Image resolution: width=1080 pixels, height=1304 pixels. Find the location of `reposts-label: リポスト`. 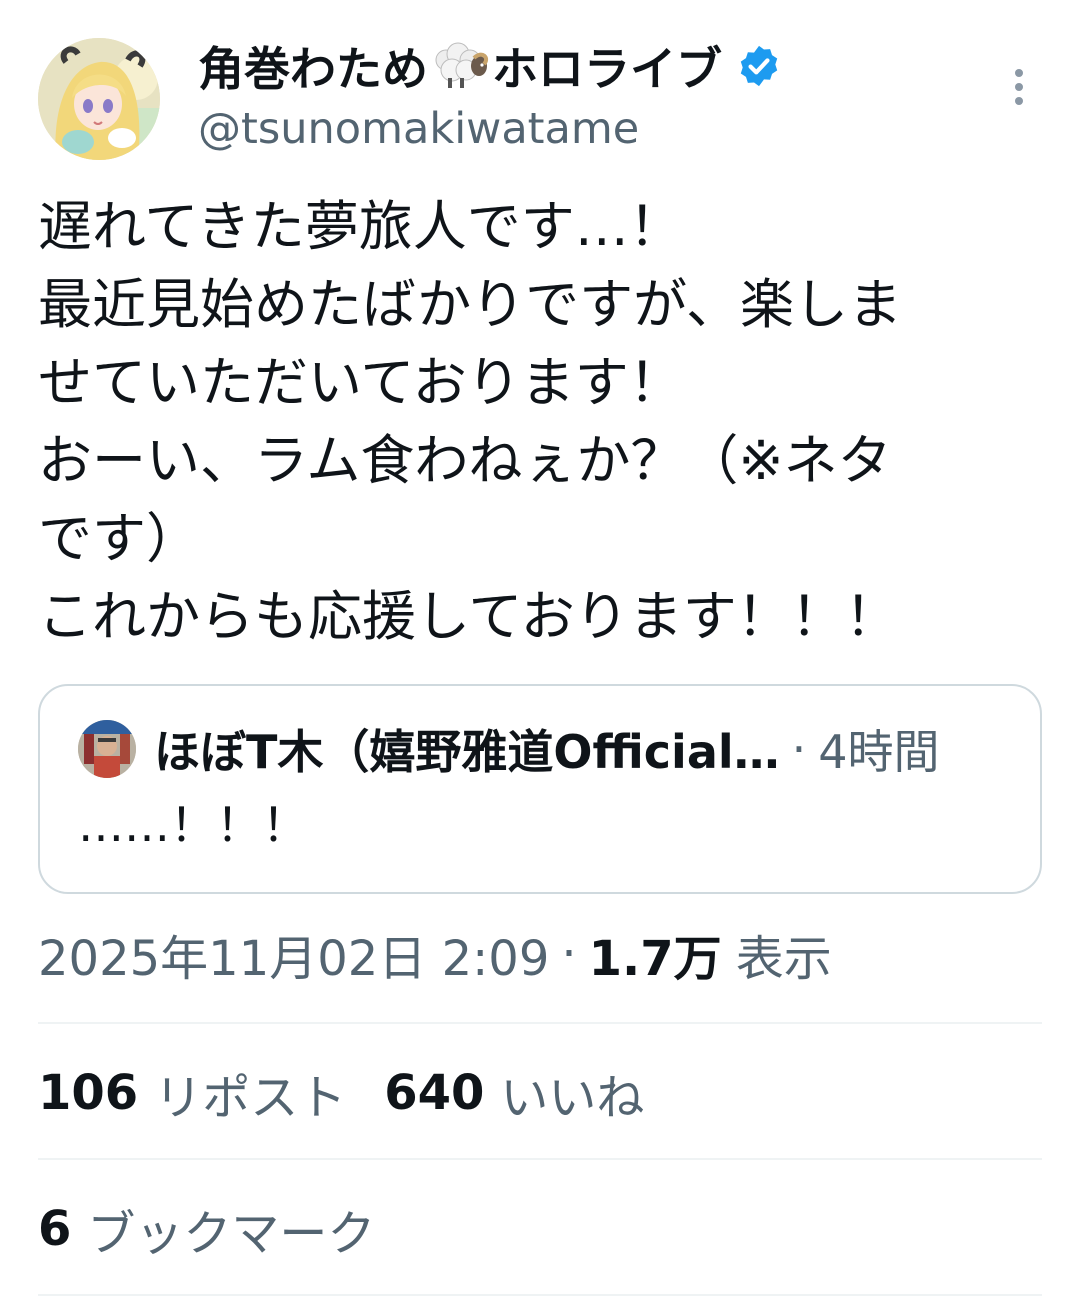

reposts-label: リポスト is located at coordinates (250, 1098).